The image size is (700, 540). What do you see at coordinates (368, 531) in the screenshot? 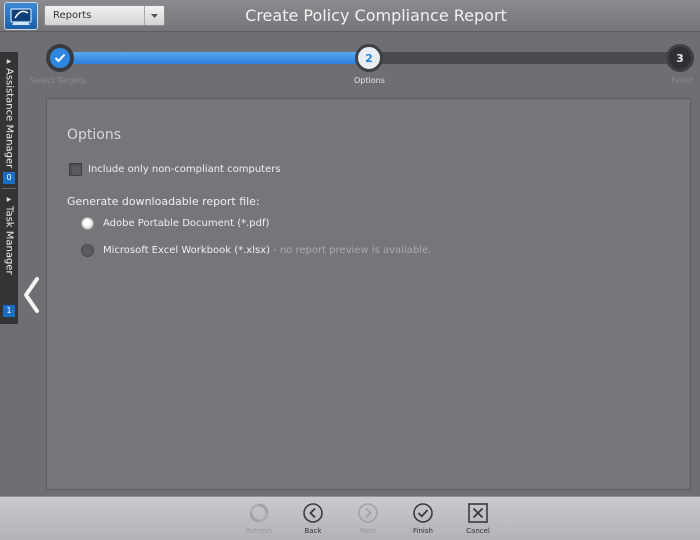
I see `next-label: Next` at bounding box center [368, 531].